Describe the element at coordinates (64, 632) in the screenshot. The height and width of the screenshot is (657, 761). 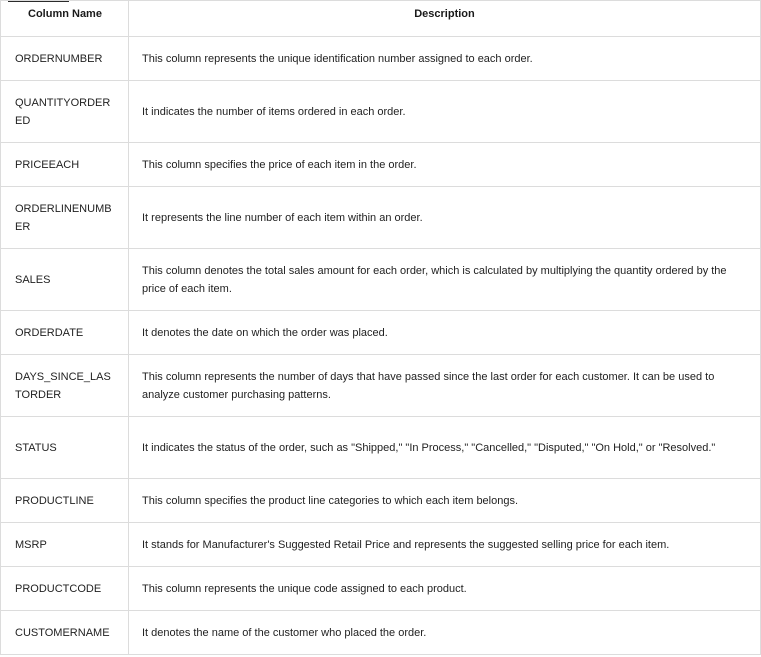
I see `cell-column-name: CUSTOMERNAME` at that location.